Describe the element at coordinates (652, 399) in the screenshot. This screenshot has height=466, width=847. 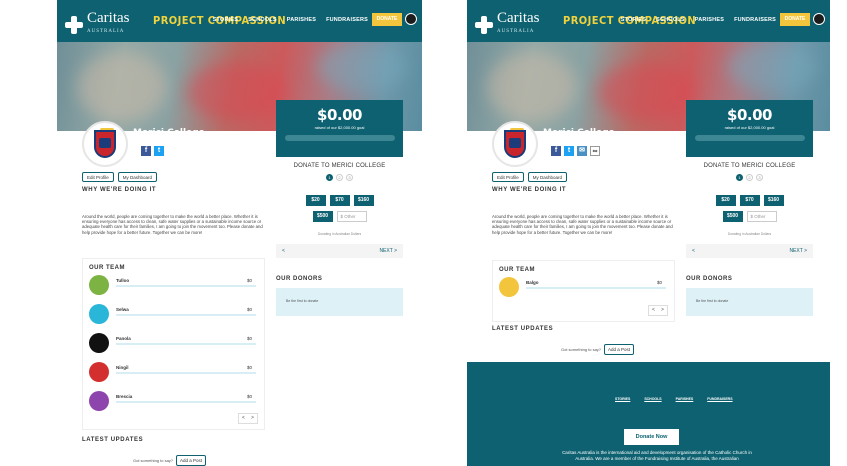
I see `footer-schools: SCHOOLS` at that location.